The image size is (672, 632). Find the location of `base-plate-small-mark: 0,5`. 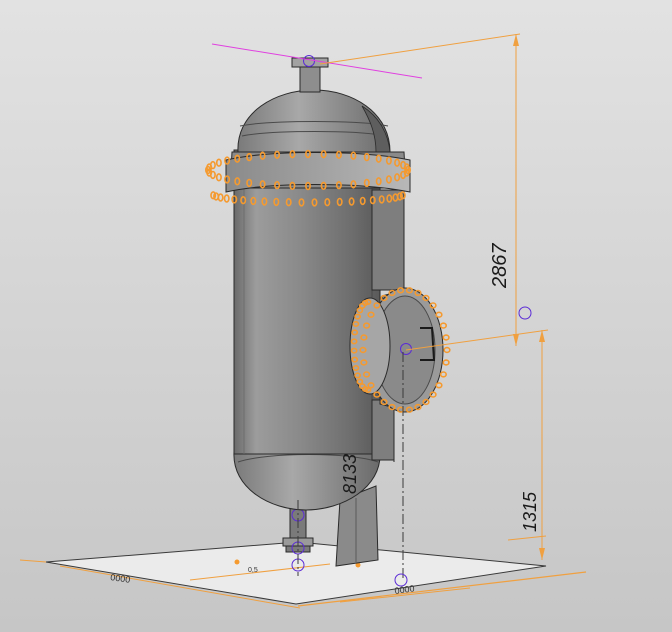

base-plate-small-mark: 0,5 is located at coordinates (253, 570).